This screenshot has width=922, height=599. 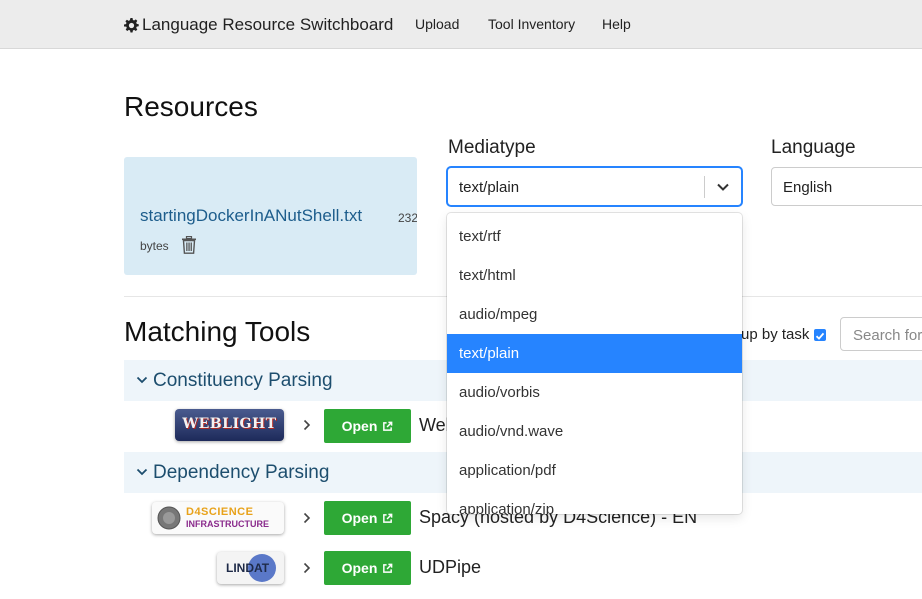 What do you see at coordinates (594, 431) in the screenshot?
I see `dropdown-option: audio/vnd.wave` at bounding box center [594, 431].